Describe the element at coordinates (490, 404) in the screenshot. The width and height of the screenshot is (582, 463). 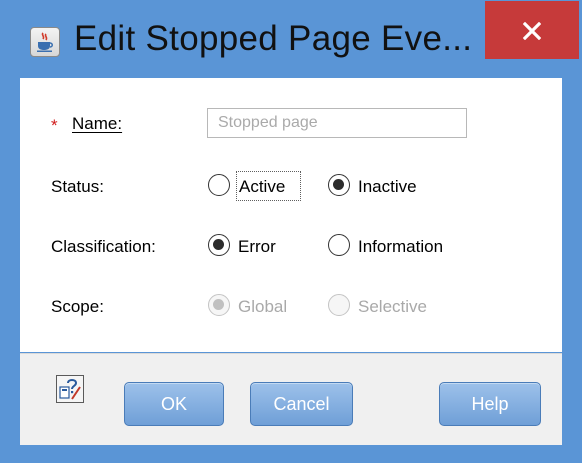
I see `help-button: Help` at that location.